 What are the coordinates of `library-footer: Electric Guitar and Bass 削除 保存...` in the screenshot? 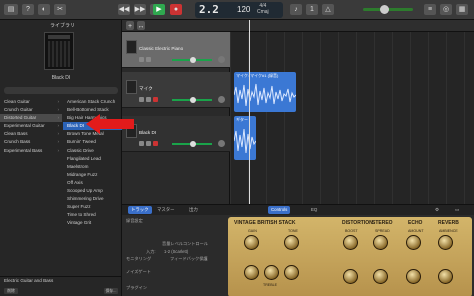 It's located at (61, 286).